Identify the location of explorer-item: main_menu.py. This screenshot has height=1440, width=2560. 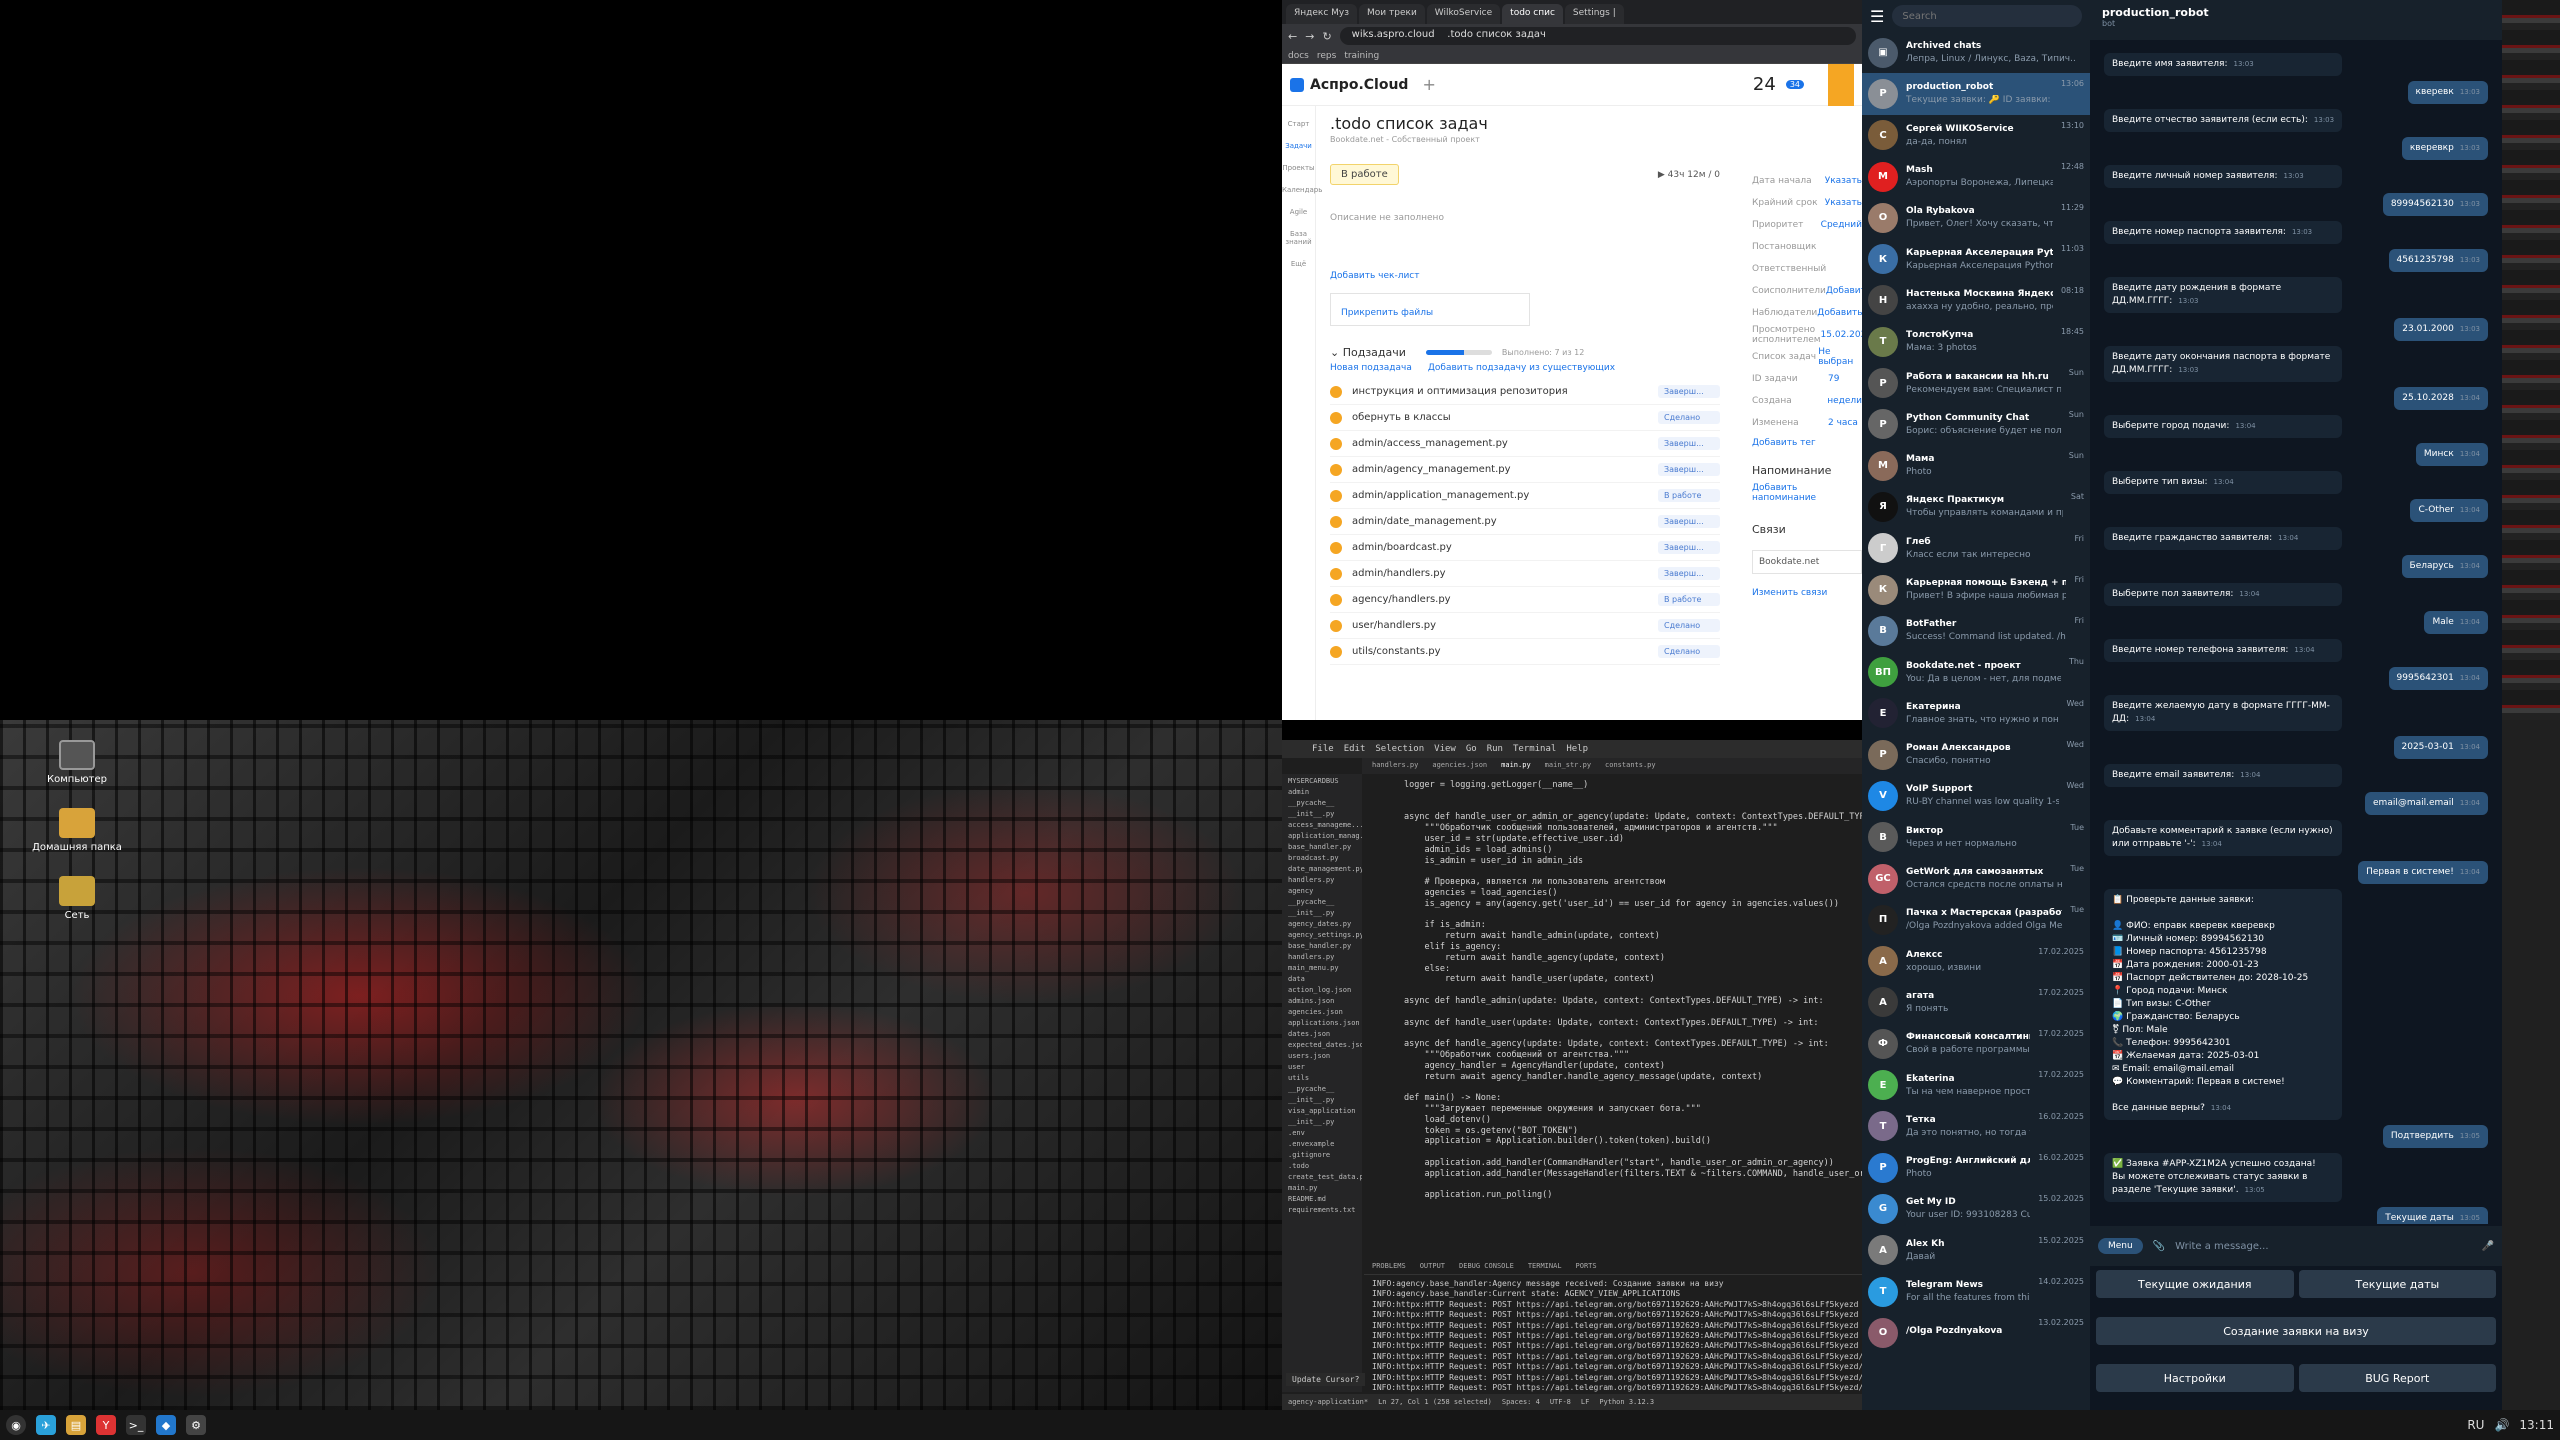
(1322, 968).